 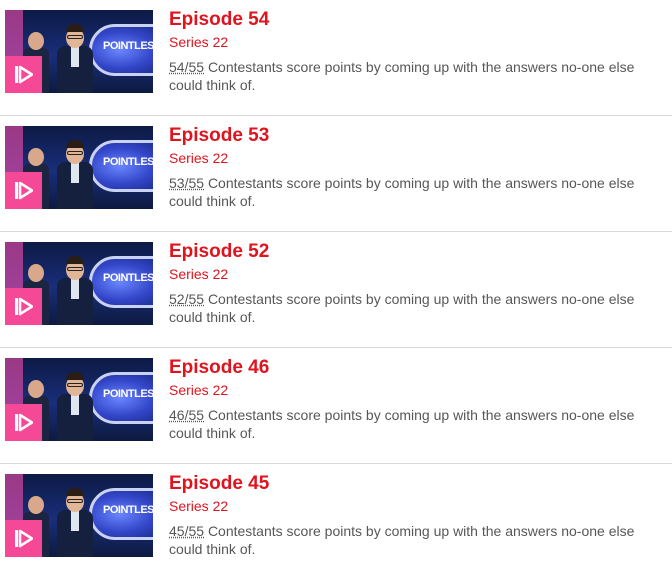 What do you see at coordinates (416, 484) in the screenshot?
I see `episode-title: Episode 45` at bounding box center [416, 484].